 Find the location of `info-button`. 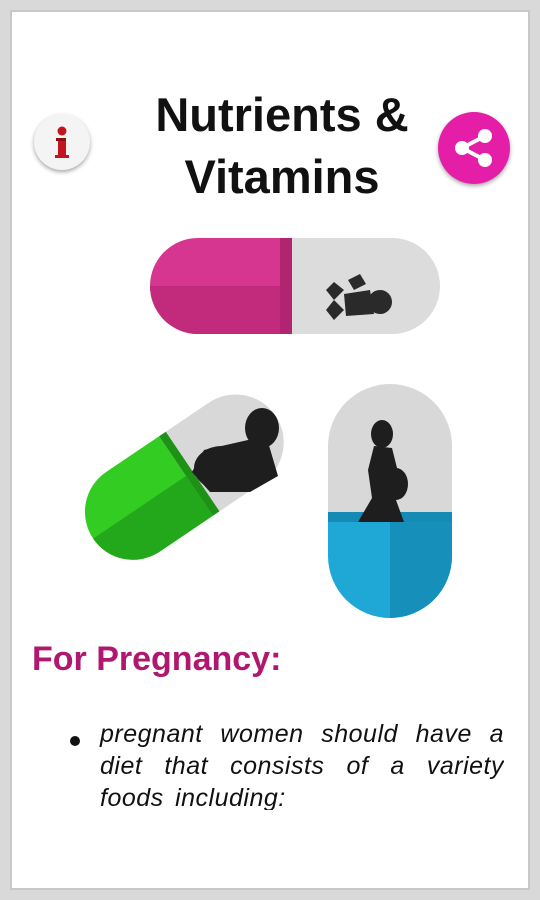

info-button is located at coordinates (62, 142).